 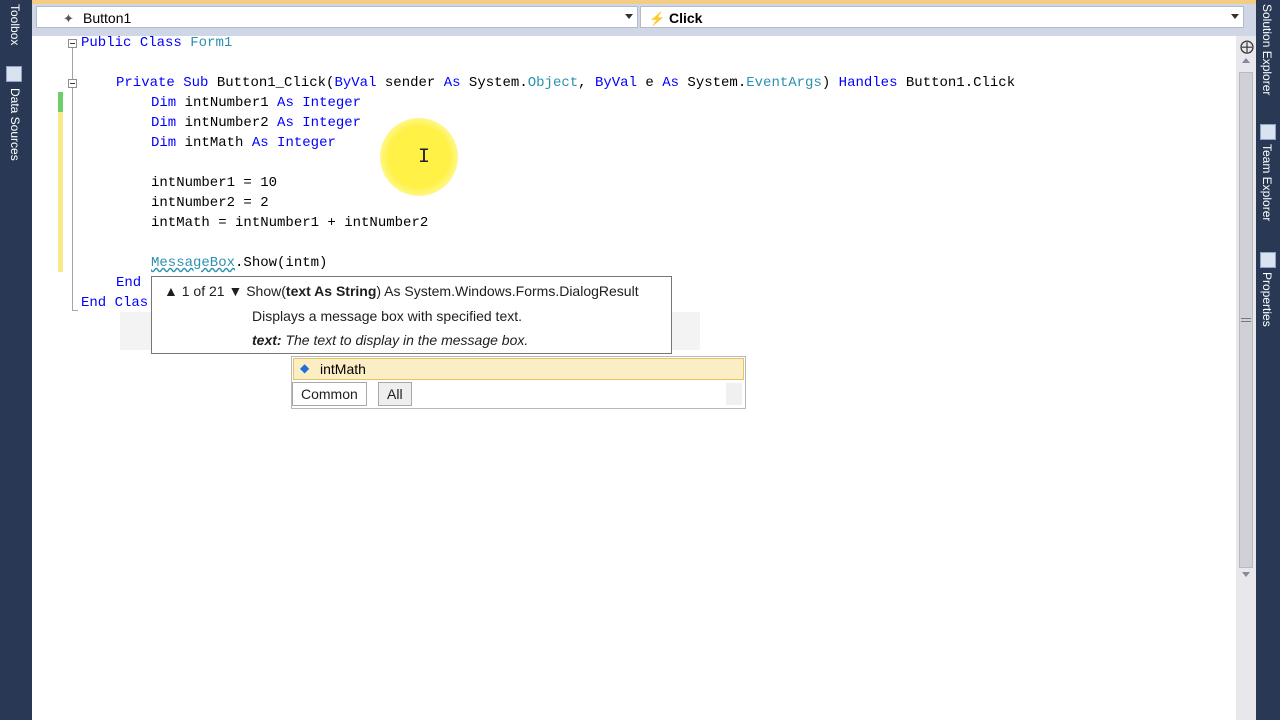 What do you see at coordinates (60, 102) in the screenshot?
I see `saved-change-marker` at bounding box center [60, 102].